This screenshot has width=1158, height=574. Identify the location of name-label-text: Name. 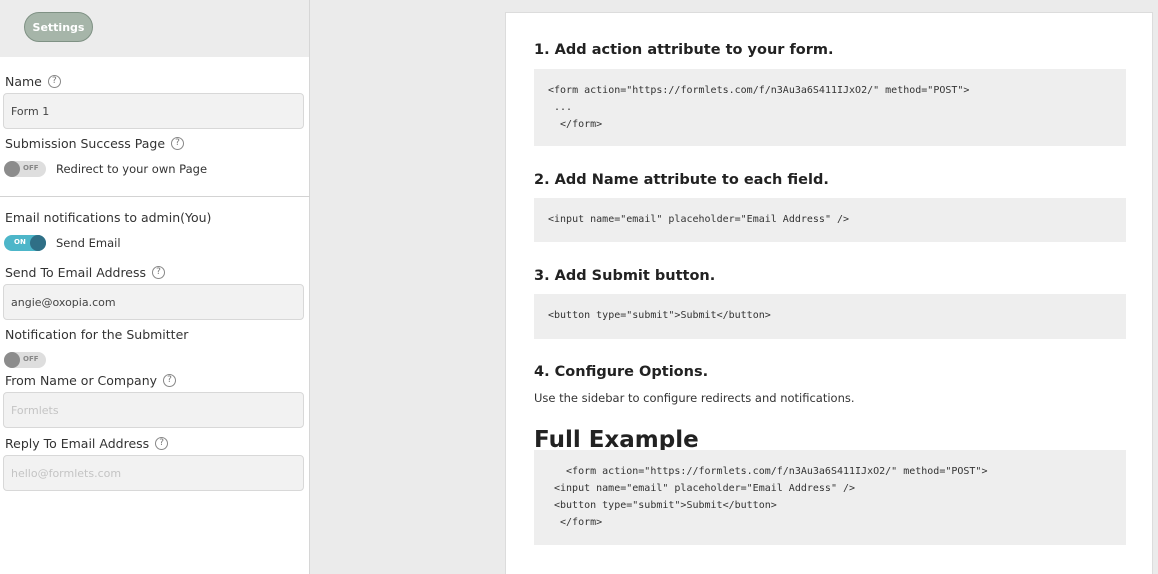
(23, 81).